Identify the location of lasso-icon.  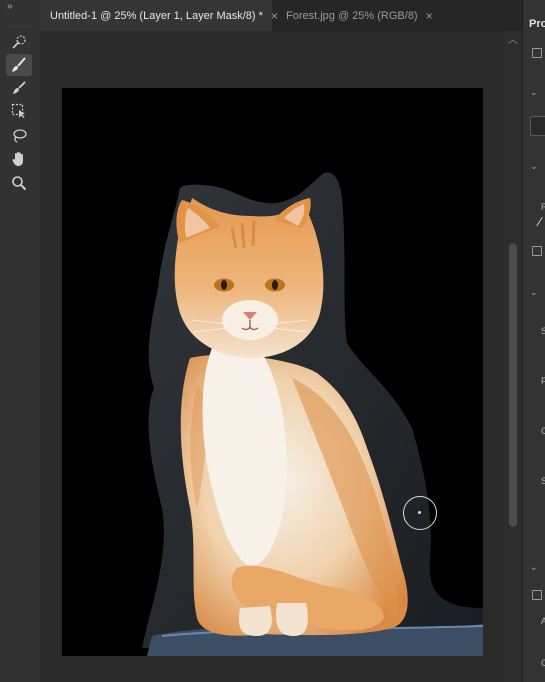
(19, 136).